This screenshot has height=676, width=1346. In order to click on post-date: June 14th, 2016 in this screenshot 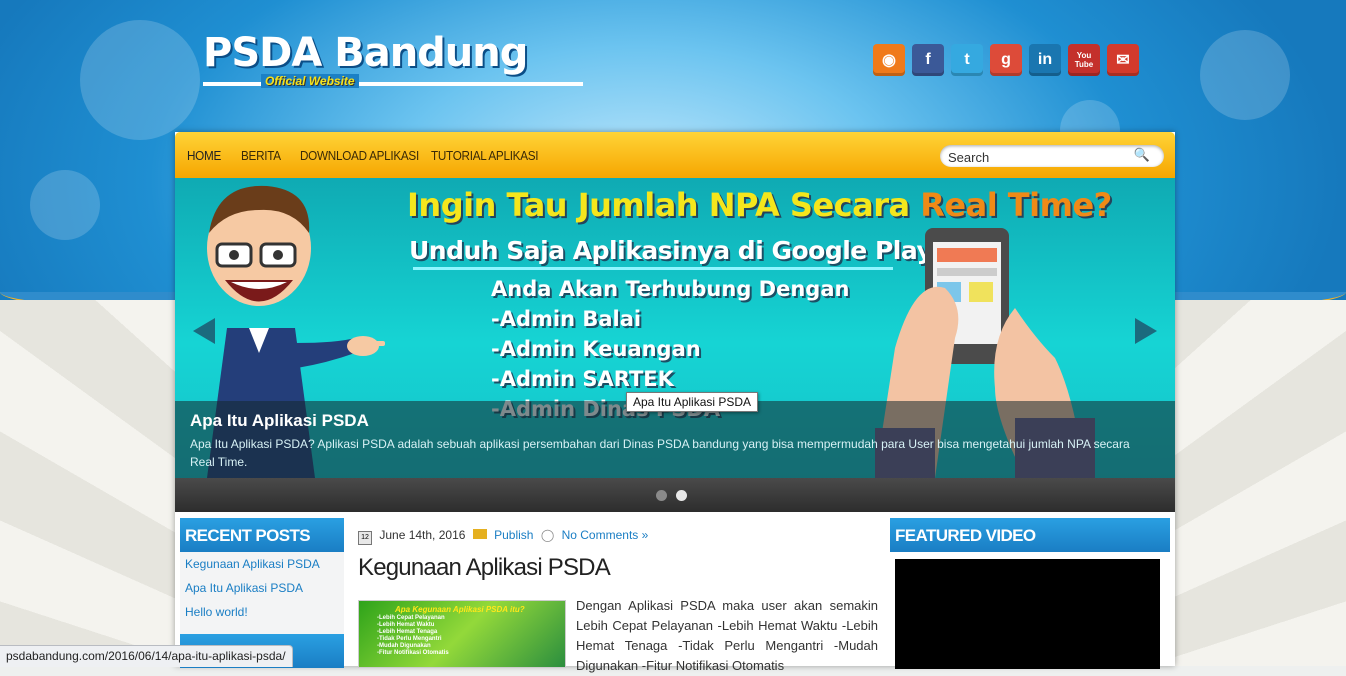, I will do `click(422, 535)`.